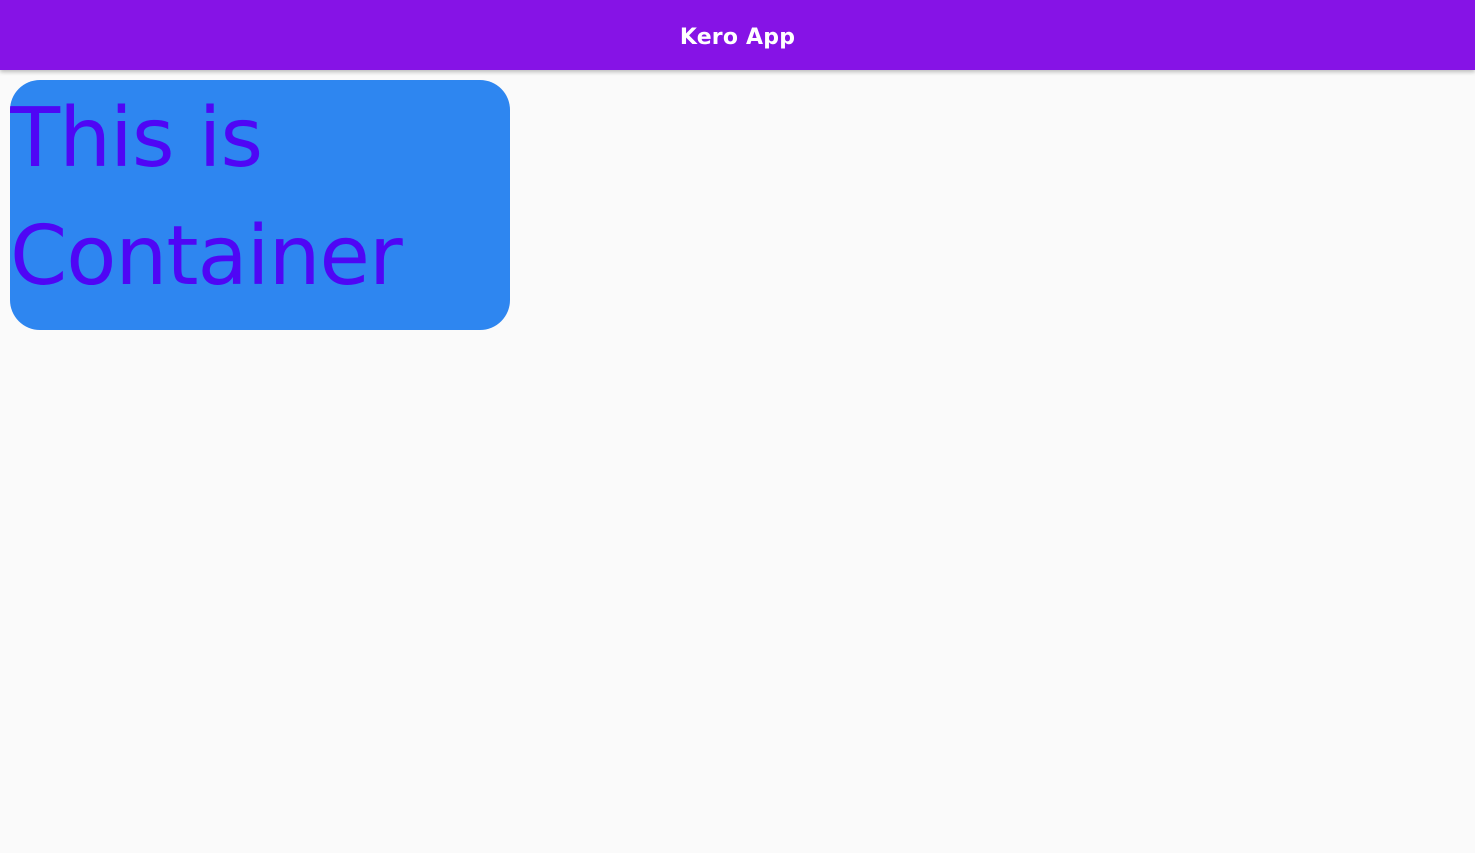 The height and width of the screenshot is (853, 1475). I want to click on app-bar: Kero App, so click(737, 35).